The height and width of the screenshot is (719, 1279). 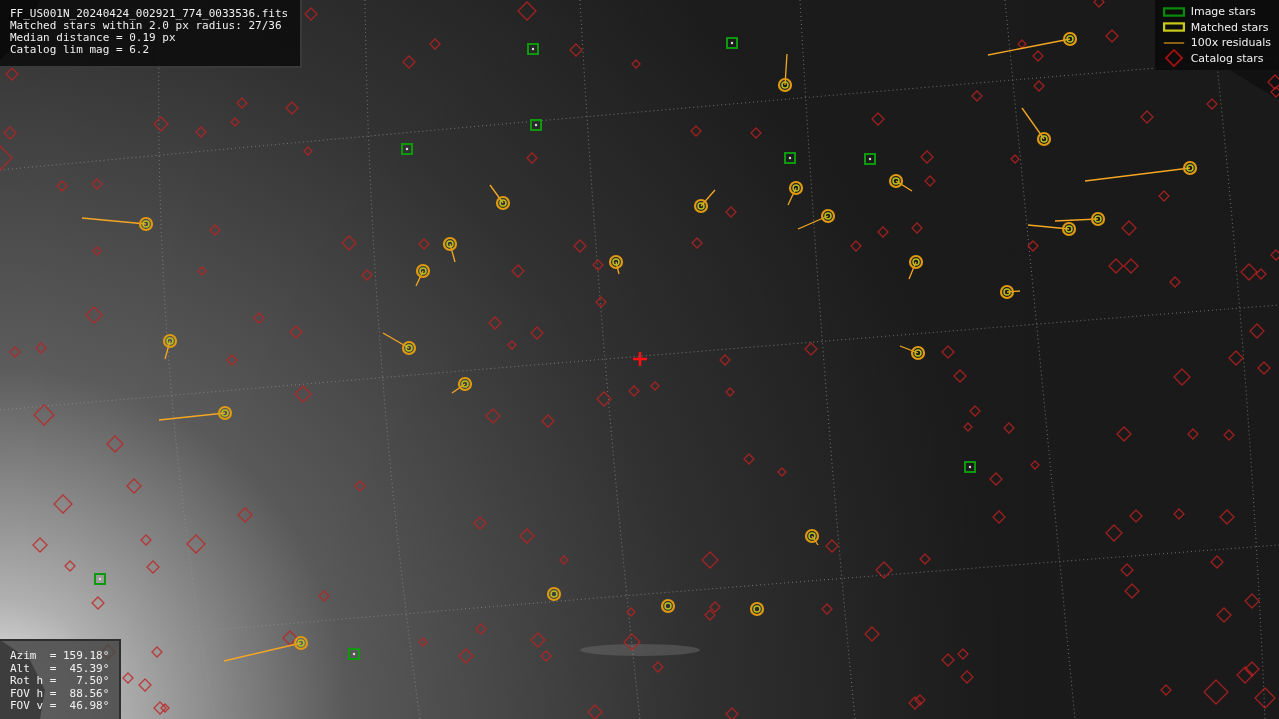 What do you see at coordinates (149, 14) in the screenshot?
I see `info-text: FF_US001N_20240424_002921_774_0033536.fits` at bounding box center [149, 14].